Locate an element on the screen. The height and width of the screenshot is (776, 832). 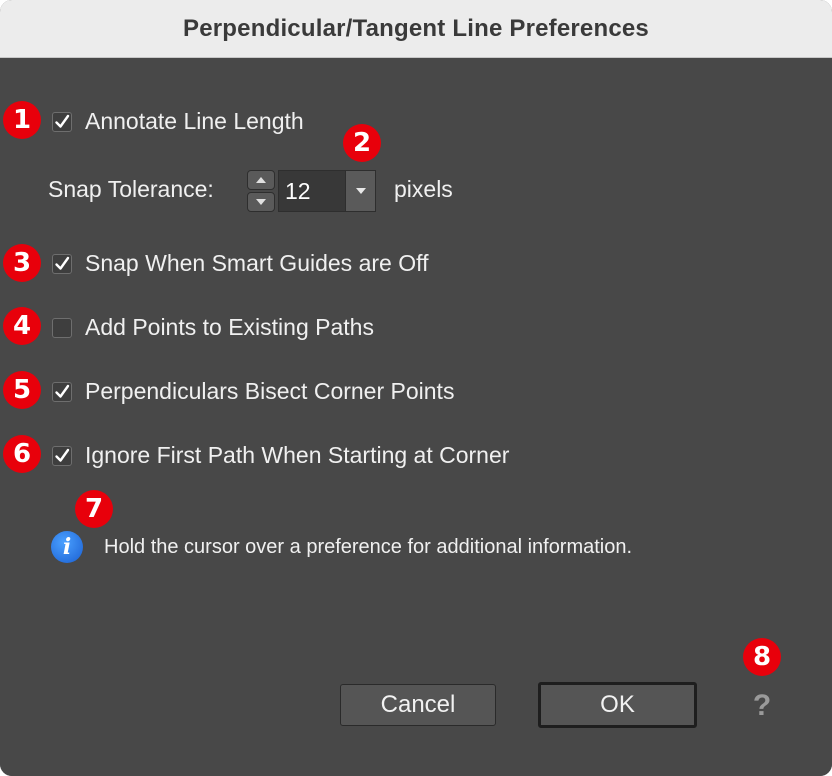
callout-badge: 4 is located at coordinates (22, 326).